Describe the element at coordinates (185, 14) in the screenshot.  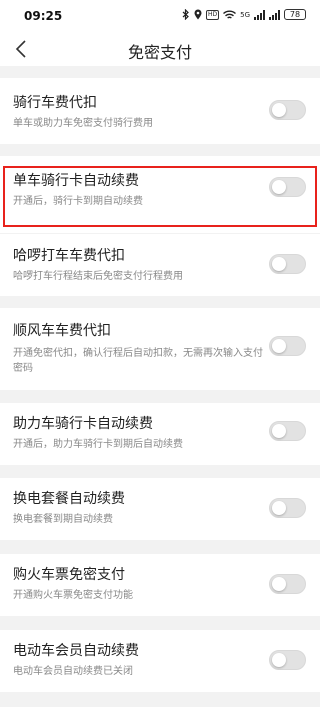
I see `bluetooth-icon` at that location.